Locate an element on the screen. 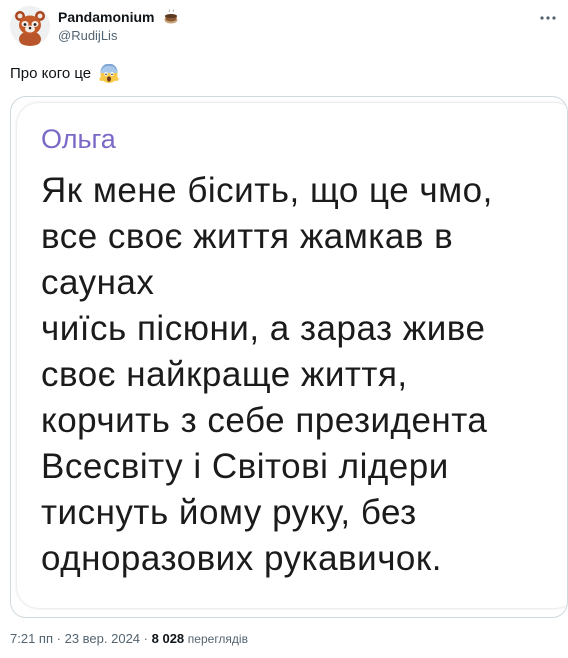 The height and width of the screenshot is (658, 568). tweet-header: Pandamonium @RudijLis is located at coordinates (284, 28).